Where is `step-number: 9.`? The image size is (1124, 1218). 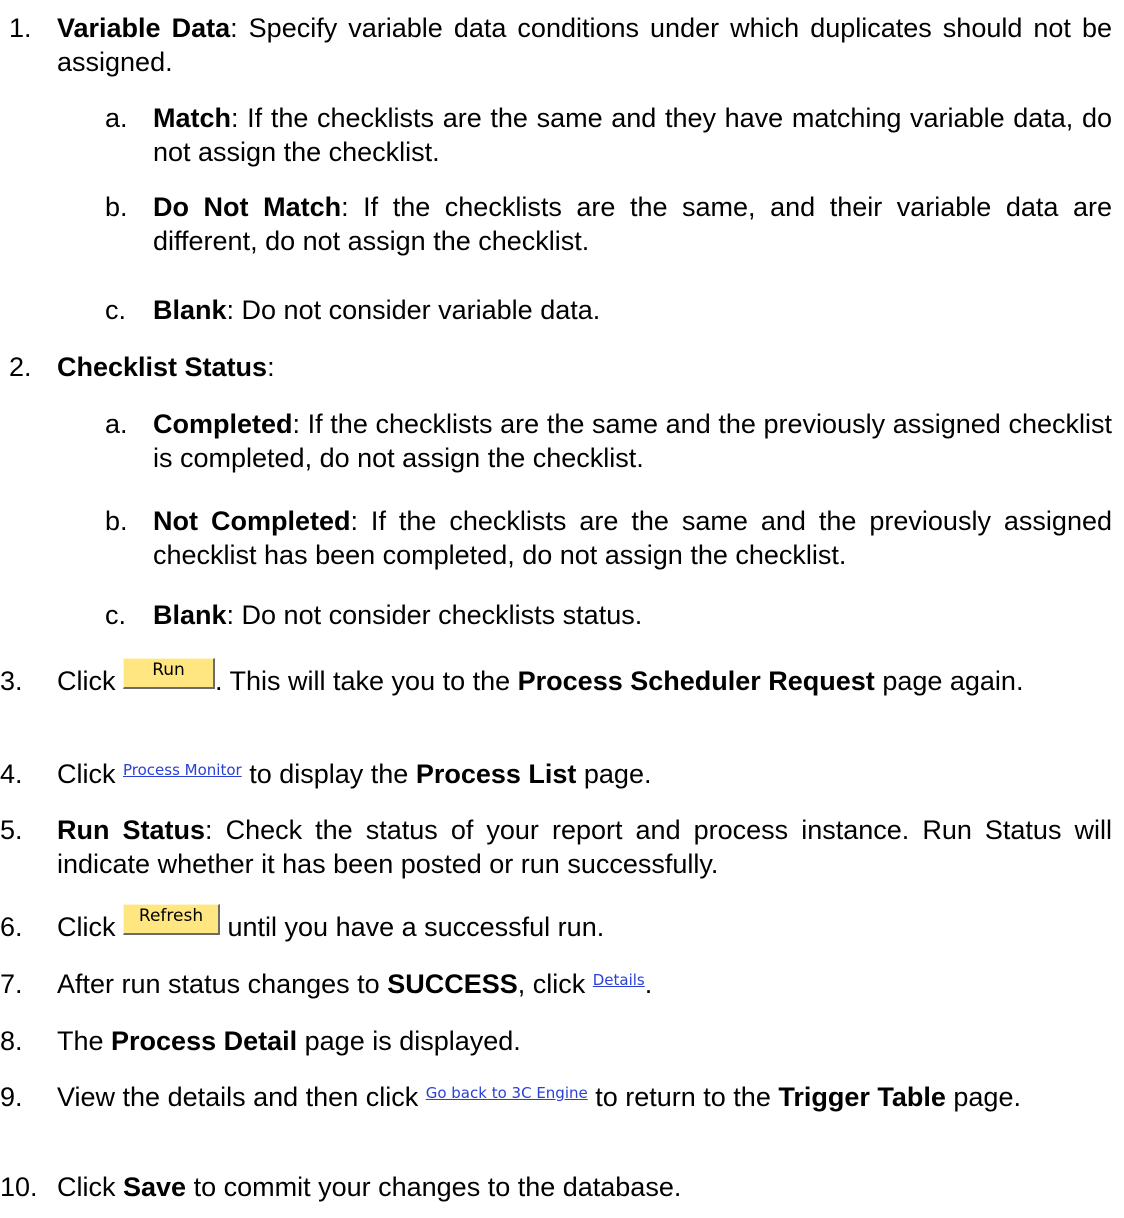
step-number: 9. is located at coordinates (11, 1097).